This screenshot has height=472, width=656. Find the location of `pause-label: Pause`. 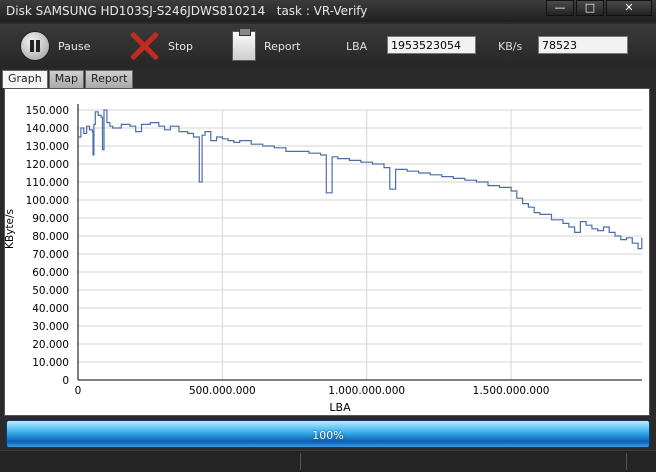

pause-label: Pause is located at coordinates (74, 46).